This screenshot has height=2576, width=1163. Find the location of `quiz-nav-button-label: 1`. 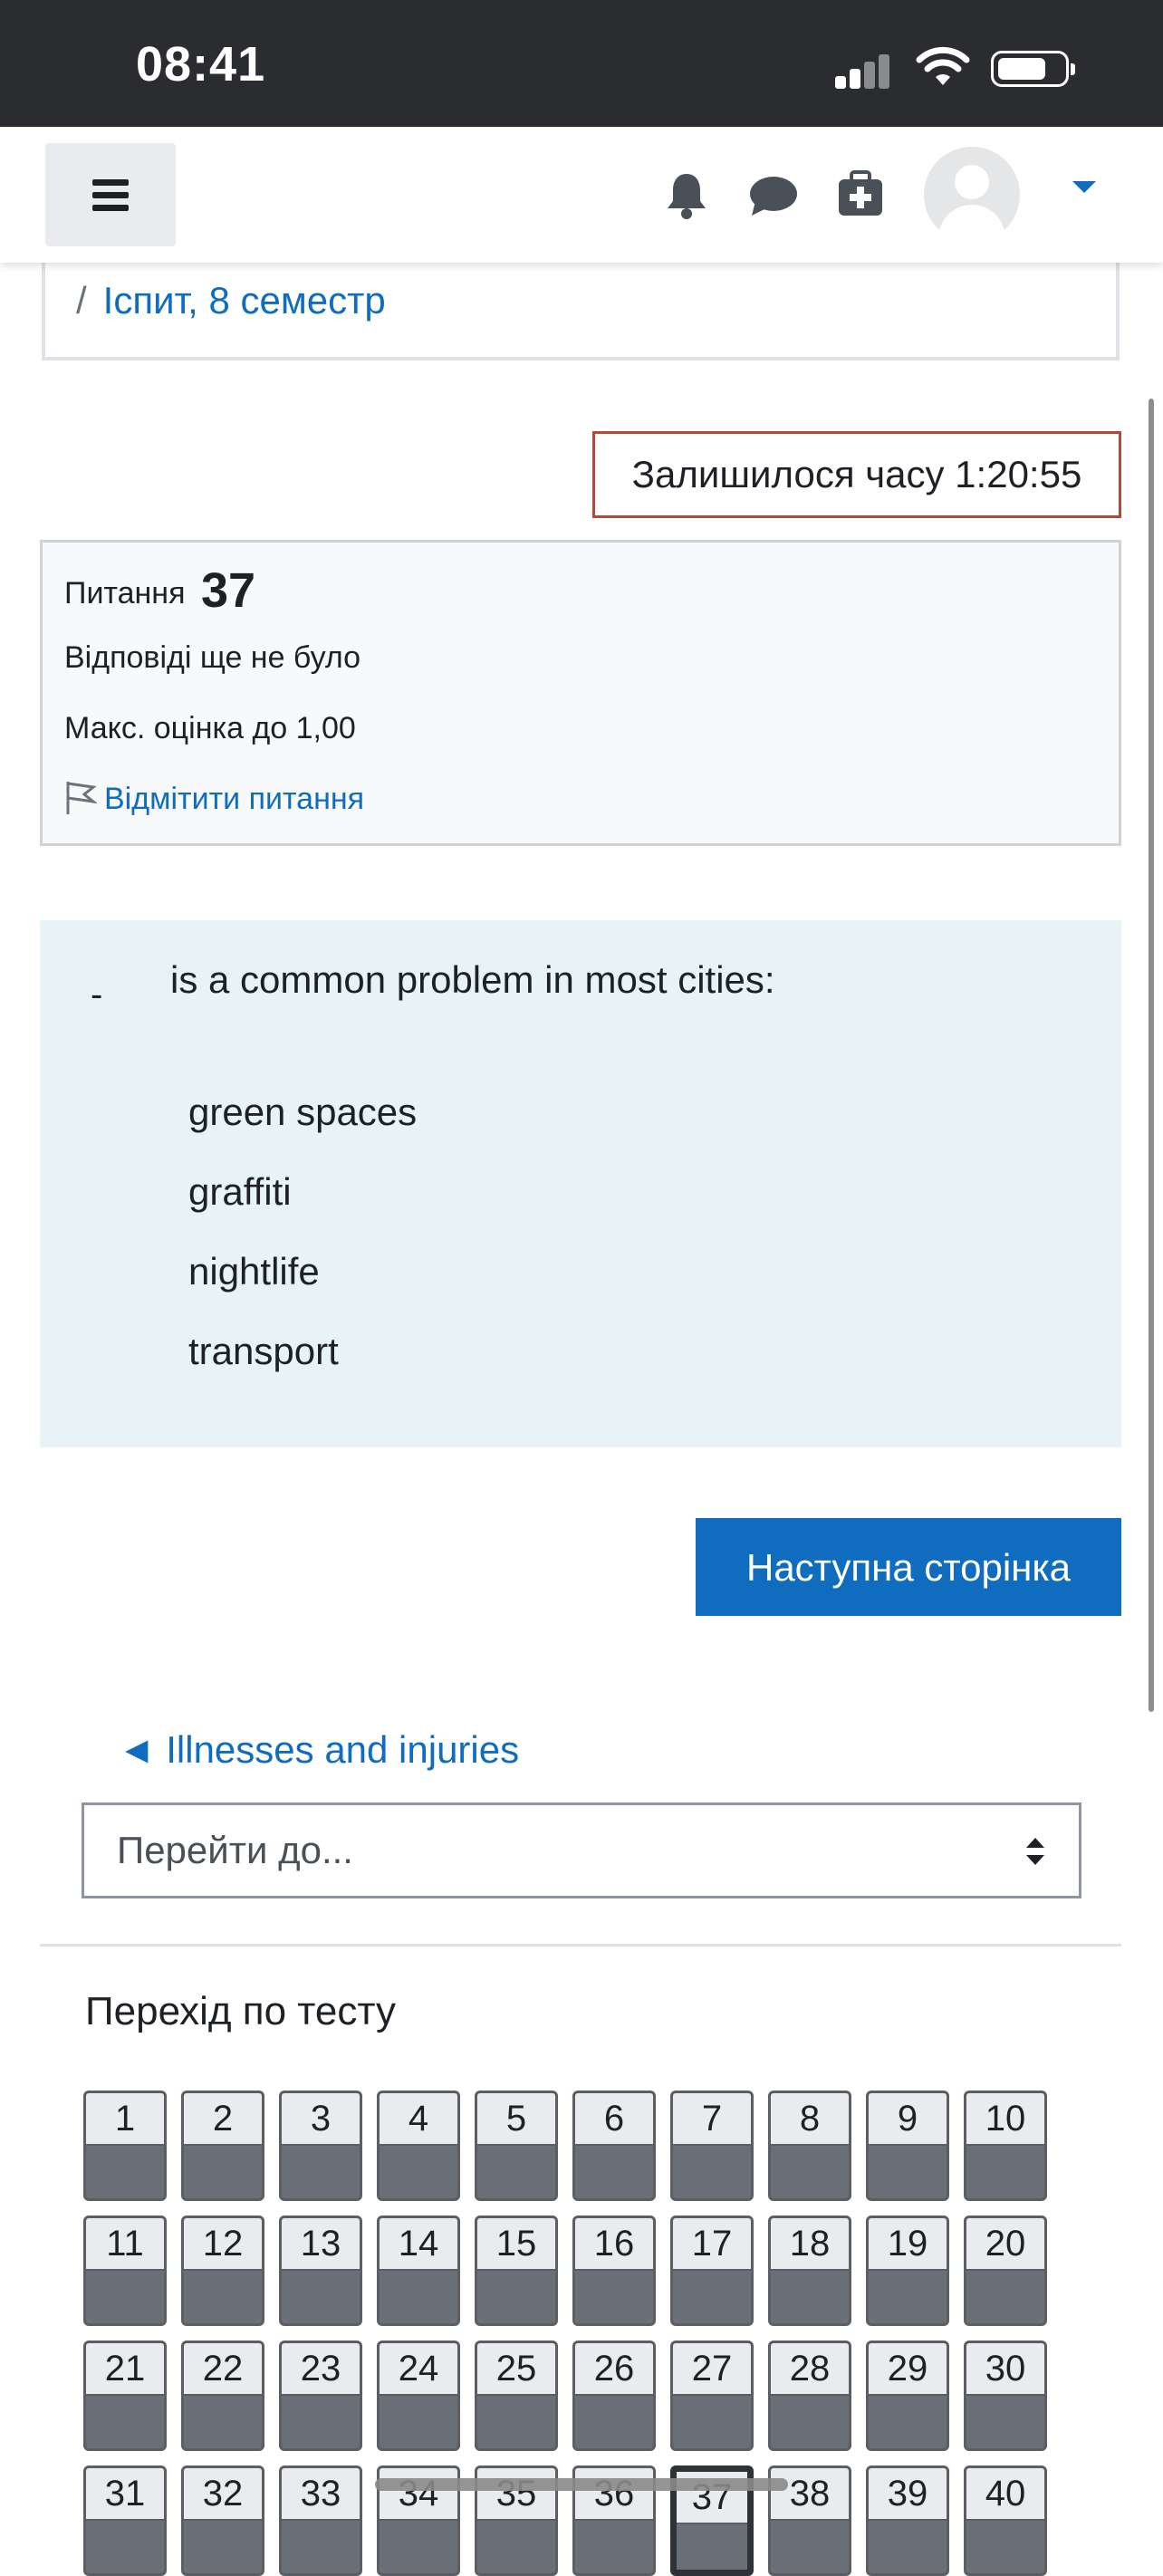

quiz-nav-button-label: 1 is located at coordinates (125, 2119).